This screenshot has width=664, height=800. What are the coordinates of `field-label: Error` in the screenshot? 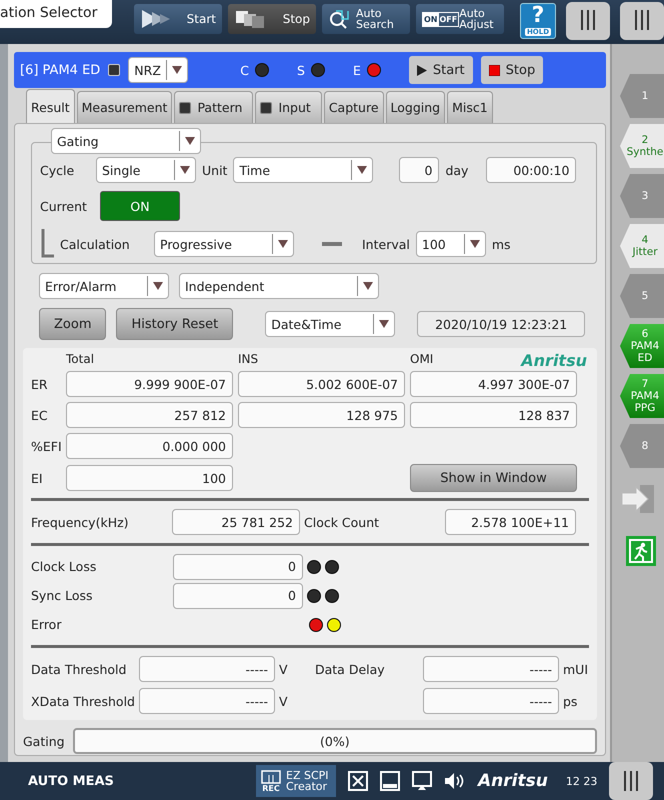 It's located at (46, 624).